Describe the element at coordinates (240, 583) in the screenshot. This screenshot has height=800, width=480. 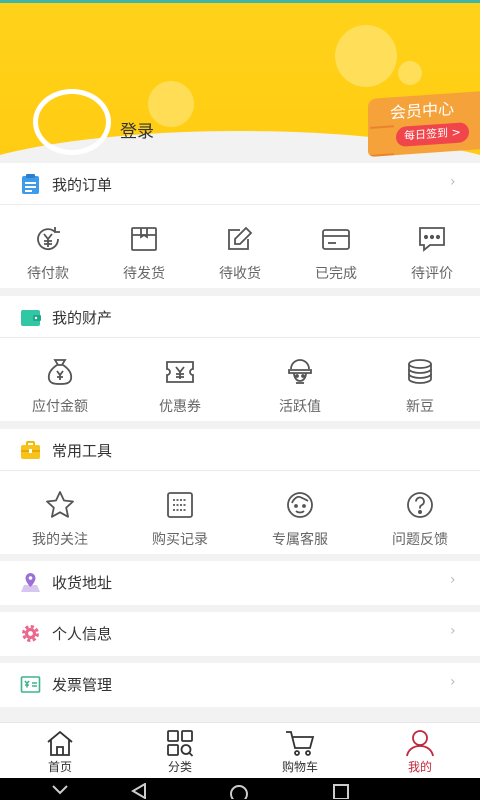
I see `address-row: 收货地址 ›` at that location.